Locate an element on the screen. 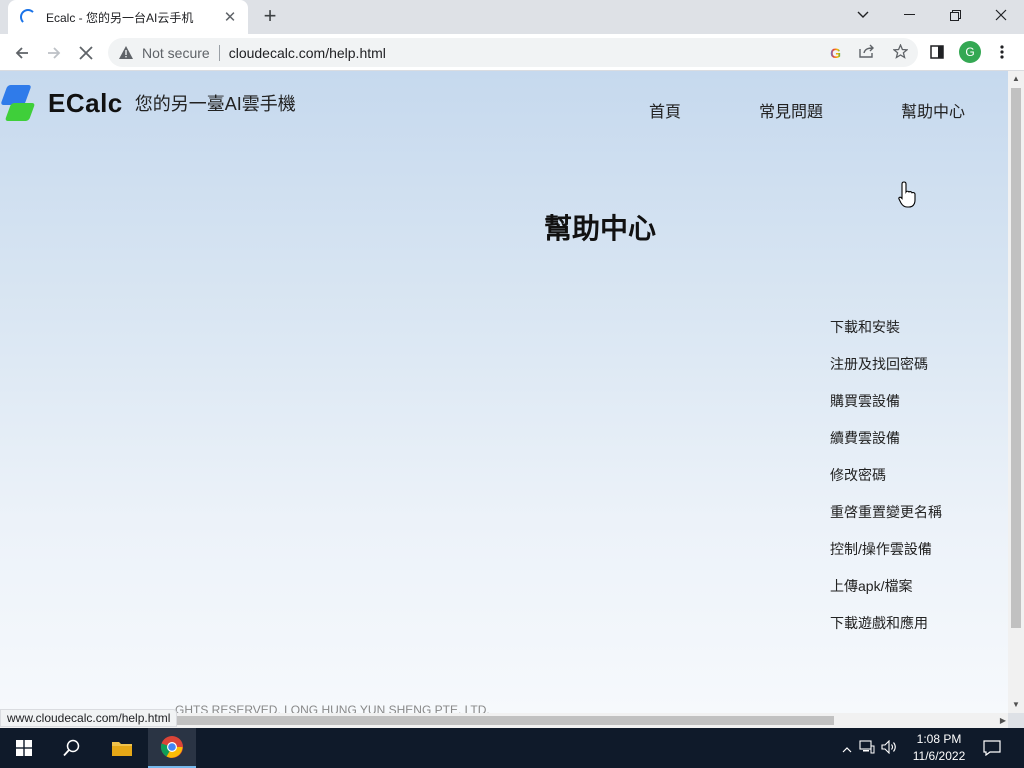 The height and width of the screenshot is (768, 1024). scroll-up-arrow-icon: ▲ is located at coordinates (1016, 79).